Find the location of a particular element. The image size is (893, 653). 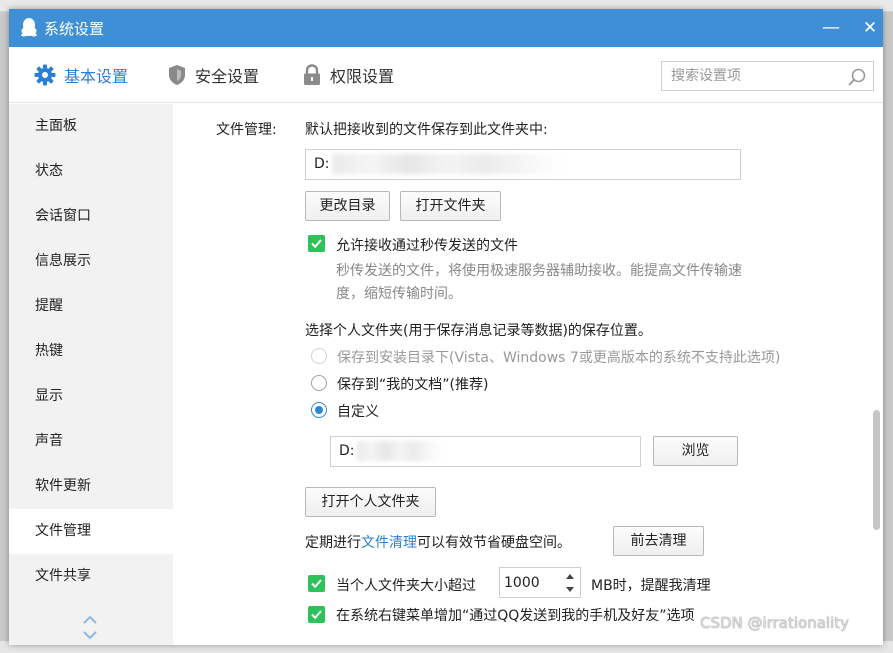

size-limit-checkbox is located at coordinates (316, 583).